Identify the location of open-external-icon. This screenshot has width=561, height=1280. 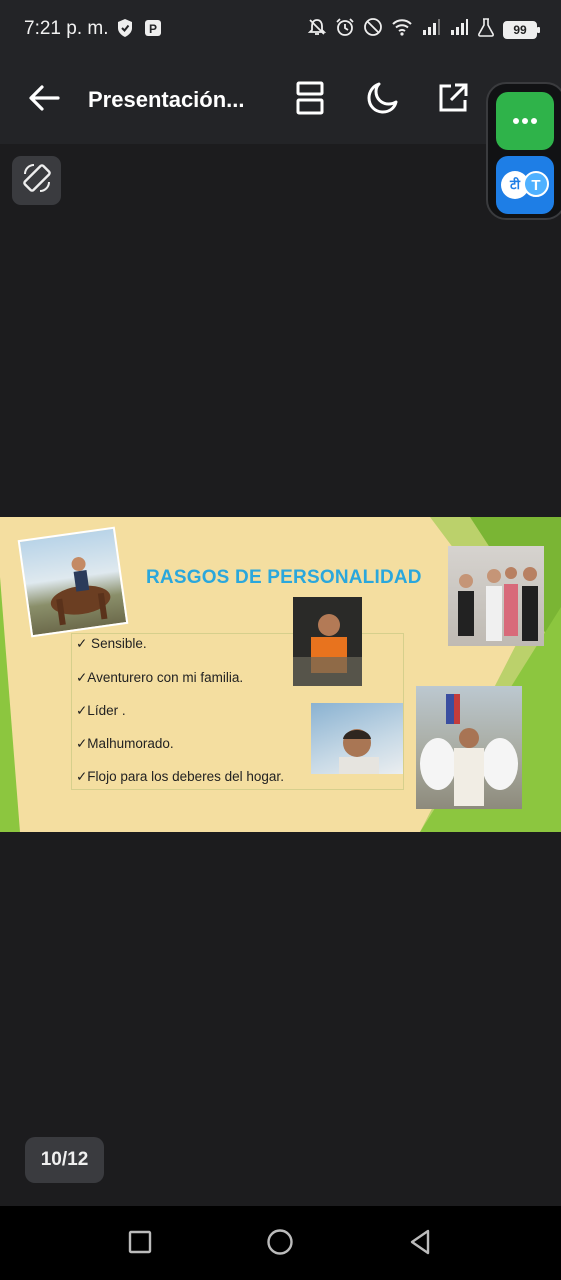
(453, 100).